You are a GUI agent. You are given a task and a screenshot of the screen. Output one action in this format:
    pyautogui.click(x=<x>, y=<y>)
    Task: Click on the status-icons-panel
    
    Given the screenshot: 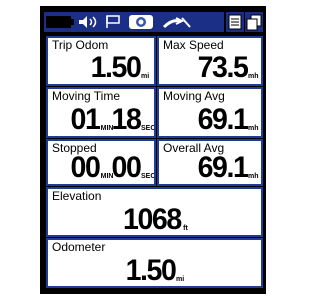 What is the action you would take?
    pyautogui.click(x=134, y=22)
    